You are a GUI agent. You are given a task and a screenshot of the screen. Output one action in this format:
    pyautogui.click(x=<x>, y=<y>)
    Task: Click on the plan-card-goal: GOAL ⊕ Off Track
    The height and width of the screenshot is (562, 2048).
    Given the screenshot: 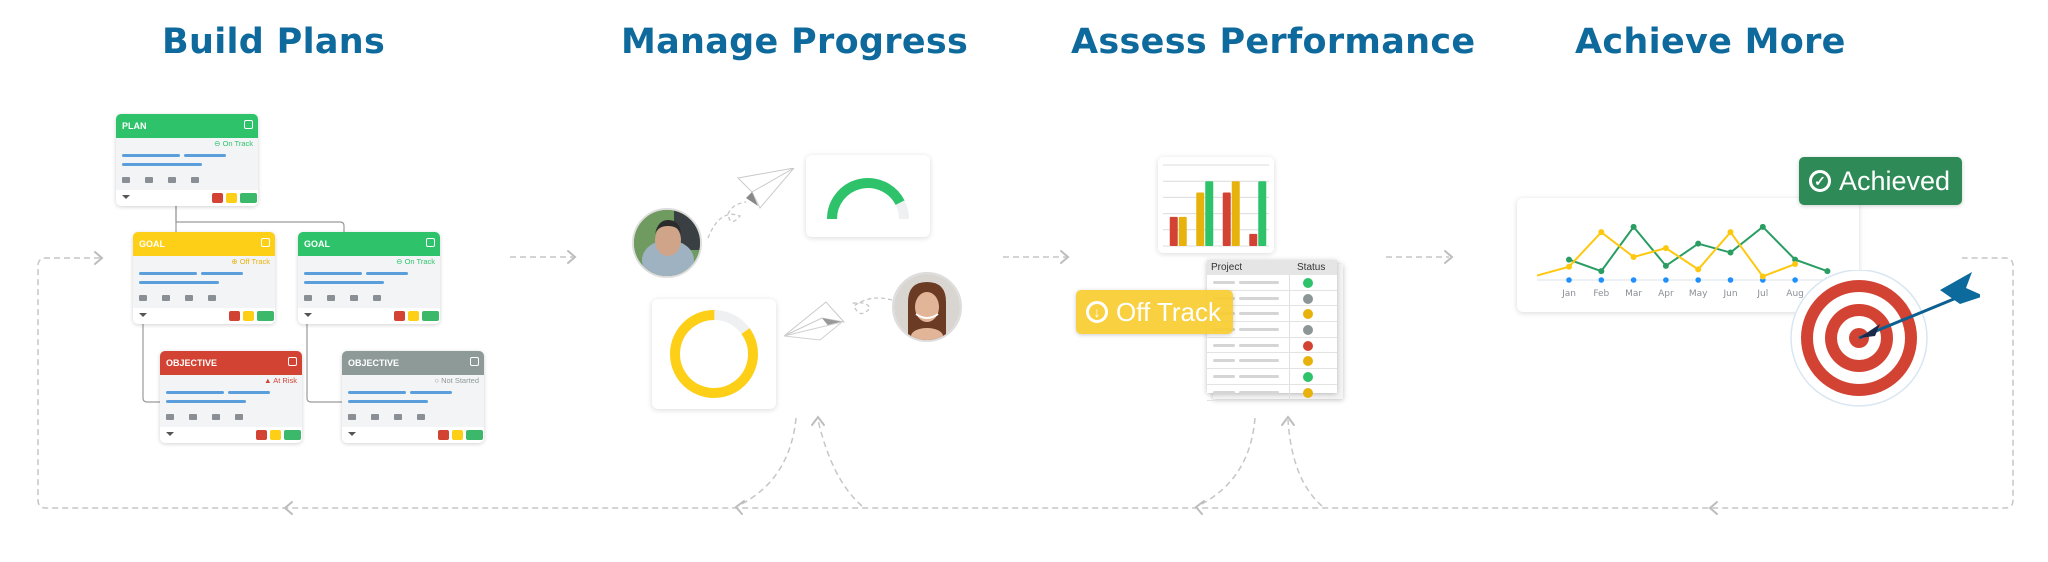 What is the action you would take?
    pyautogui.click(x=204, y=278)
    